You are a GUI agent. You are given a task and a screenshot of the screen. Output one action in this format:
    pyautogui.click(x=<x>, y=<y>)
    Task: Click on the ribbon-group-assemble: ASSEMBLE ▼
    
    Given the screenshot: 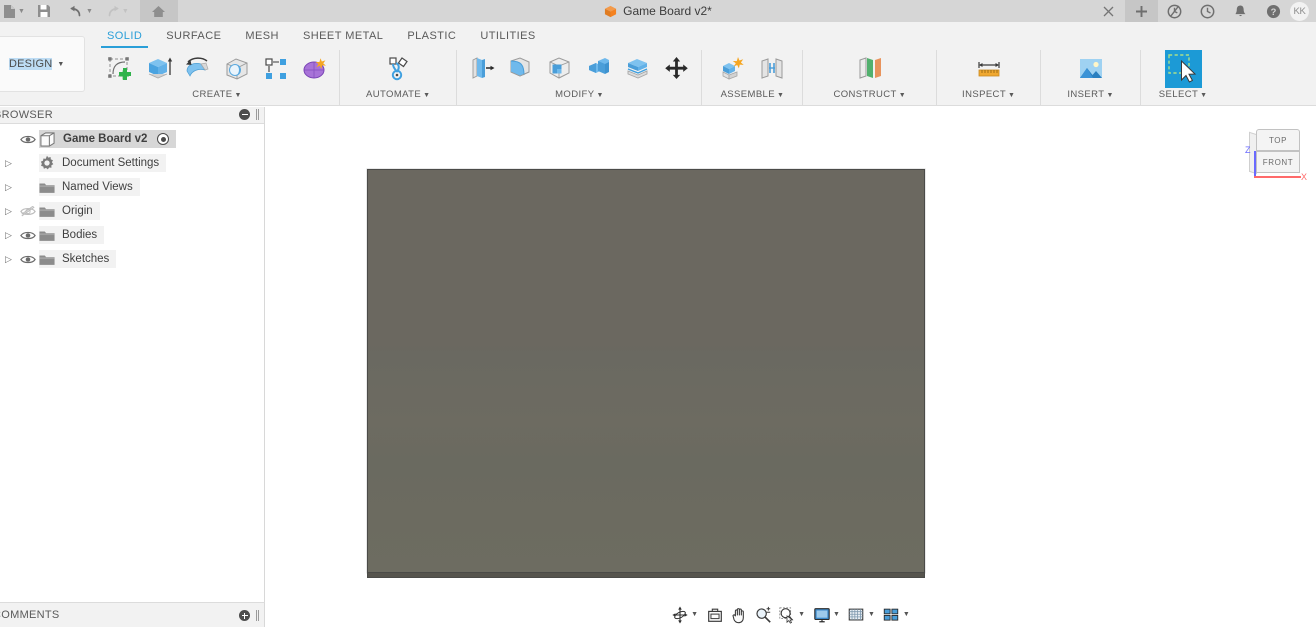 What is the action you would take?
    pyautogui.click(x=751, y=77)
    